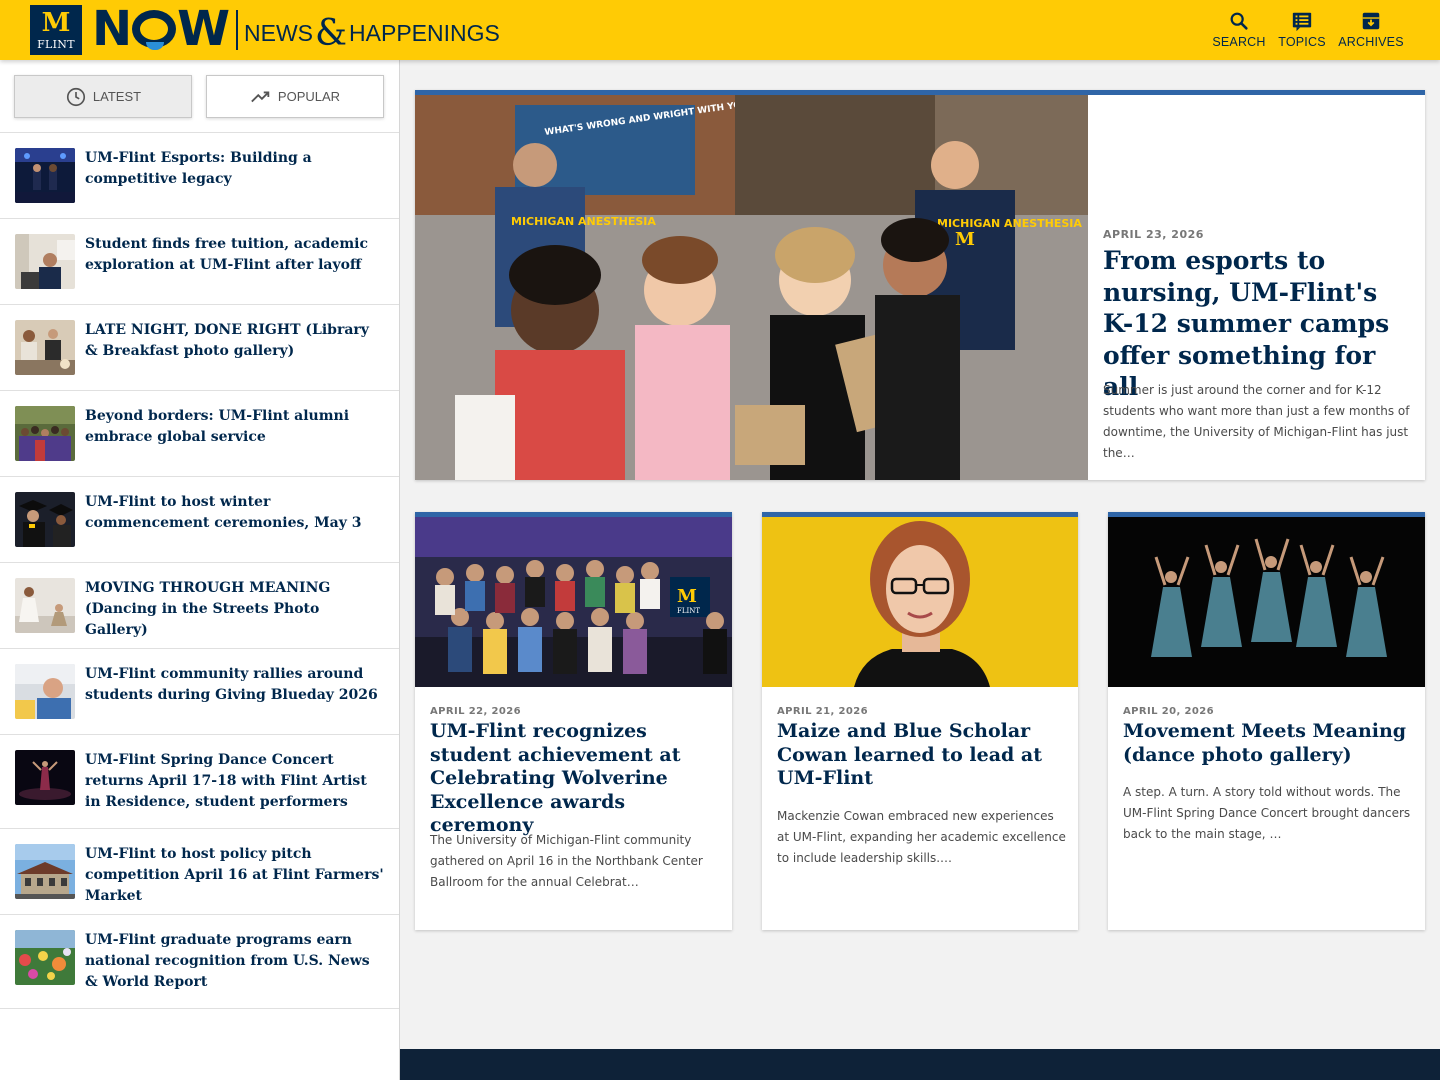 Image resolution: width=1440 pixels, height=1080 pixels. Describe the element at coordinates (237, 30) in the screenshot. I see `logo-divider` at that location.